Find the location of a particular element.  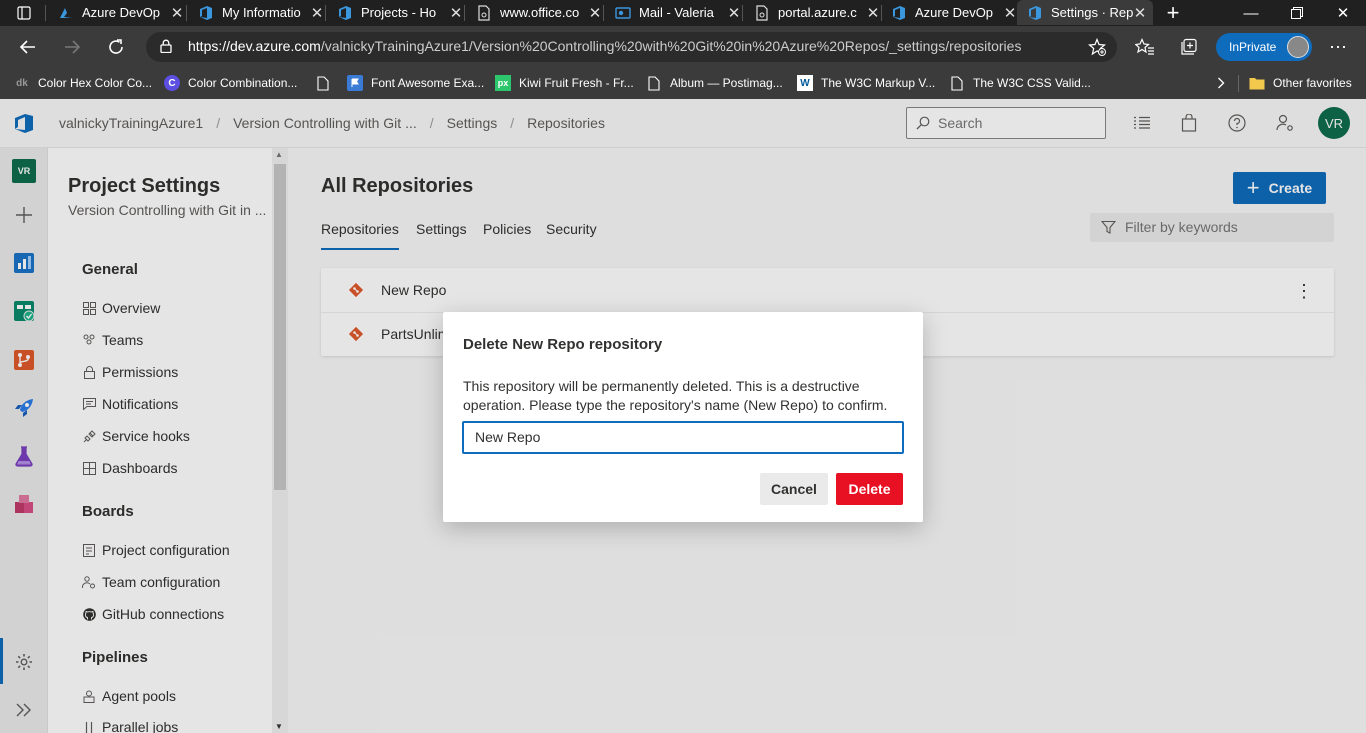

delete-button: Delete is located at coordinates (869, 489).